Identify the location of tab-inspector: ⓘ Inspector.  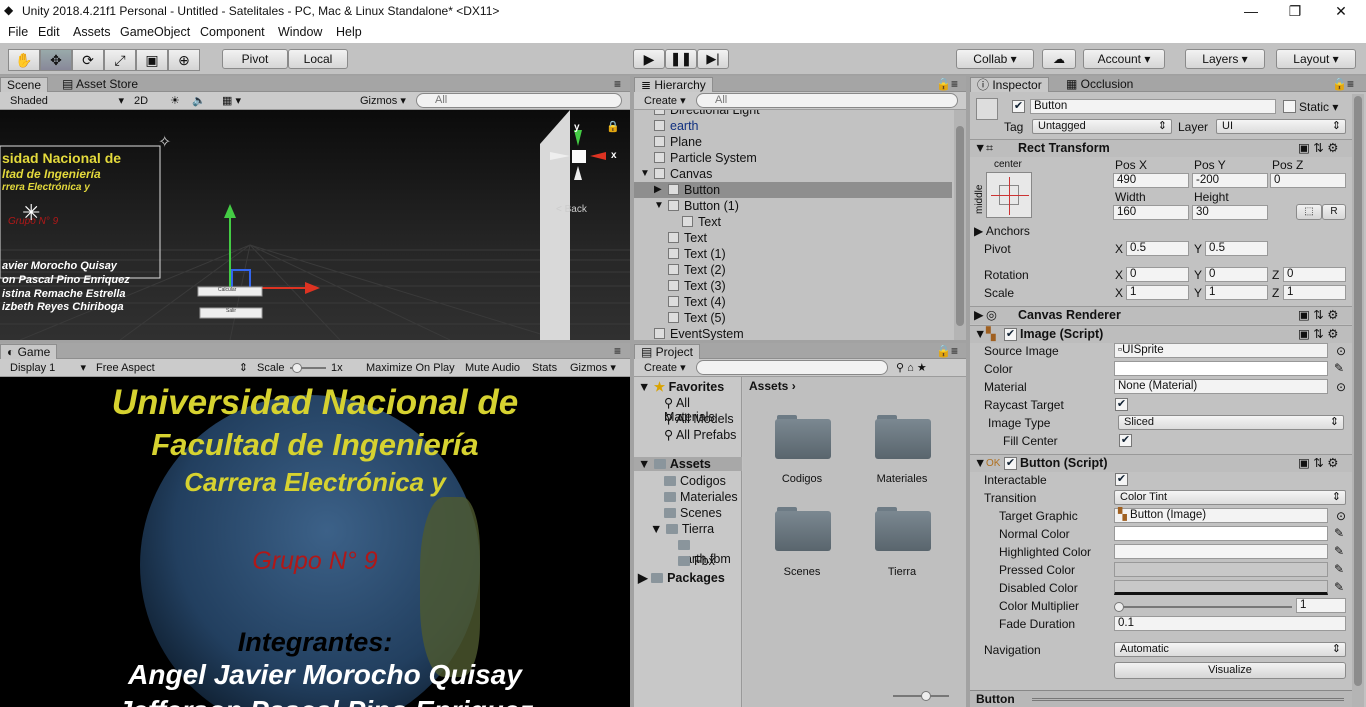
(1009, 84).